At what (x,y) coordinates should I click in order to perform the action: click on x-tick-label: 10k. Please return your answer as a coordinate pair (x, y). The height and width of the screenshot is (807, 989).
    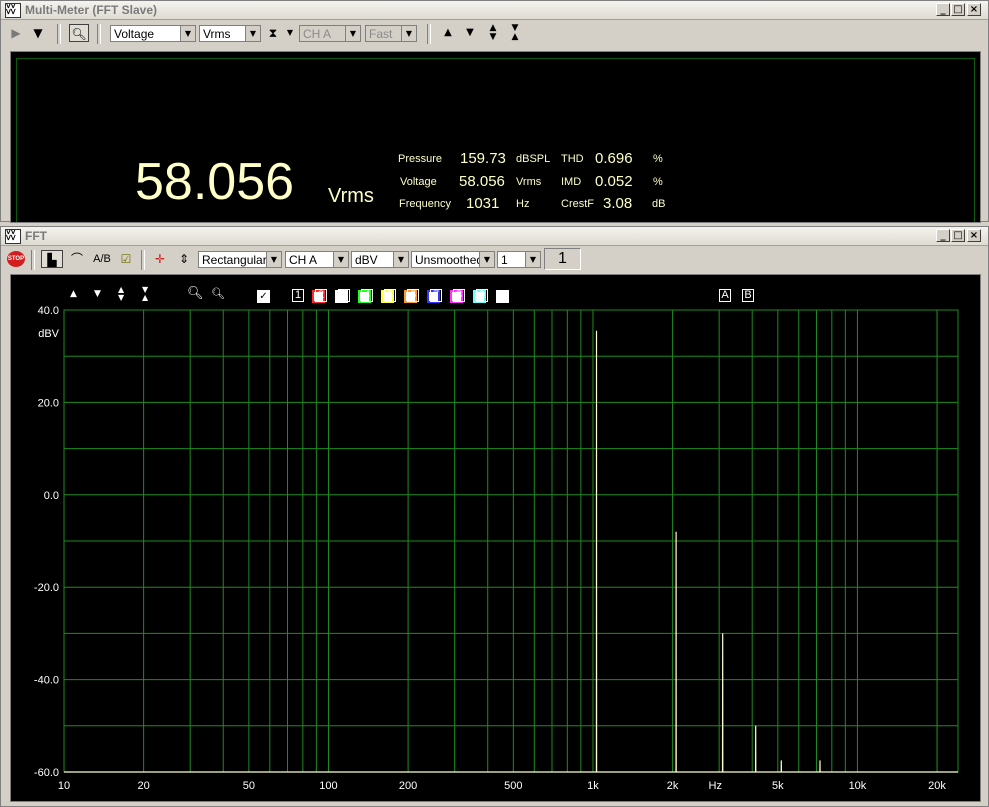
    Looking at the image, I should click on (858, 786).